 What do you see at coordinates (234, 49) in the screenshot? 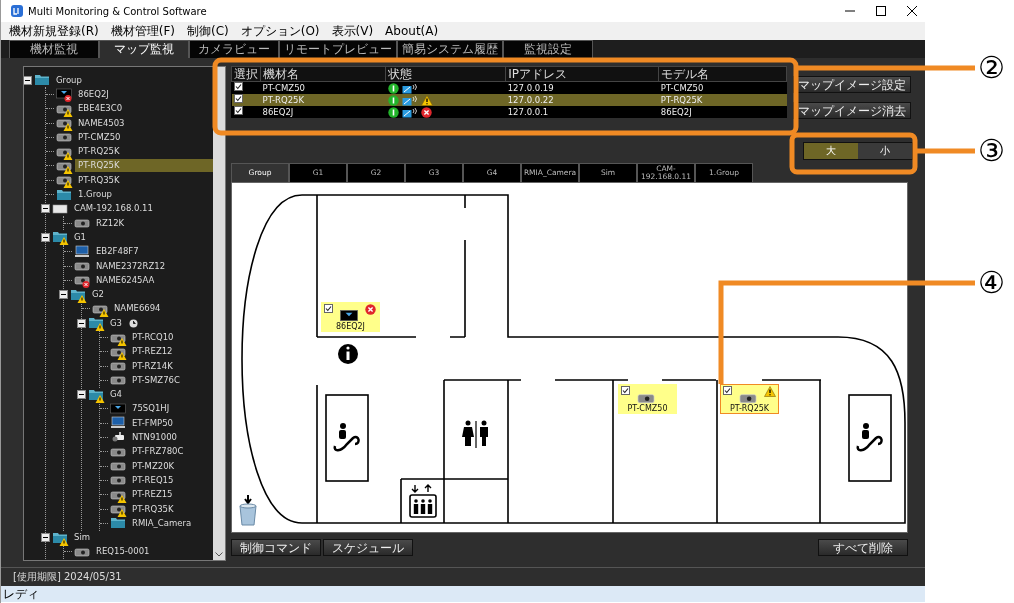
I see `main-tab: カメラビュー` at bounding box center [234, 49].